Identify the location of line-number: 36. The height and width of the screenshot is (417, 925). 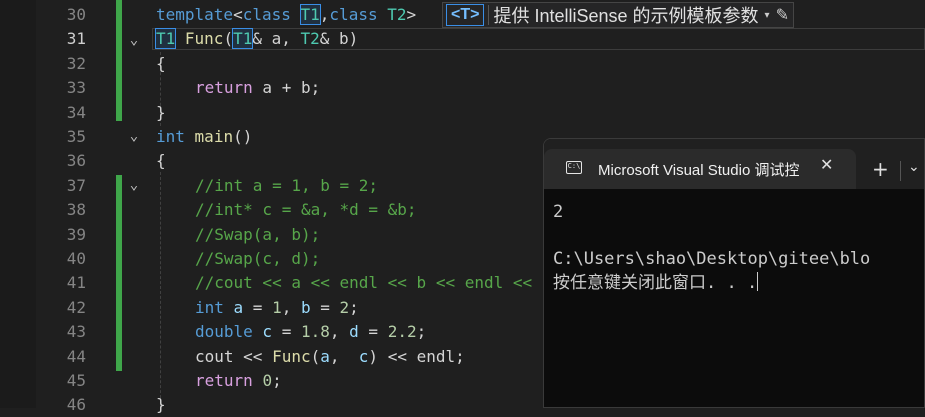
(76, 160).